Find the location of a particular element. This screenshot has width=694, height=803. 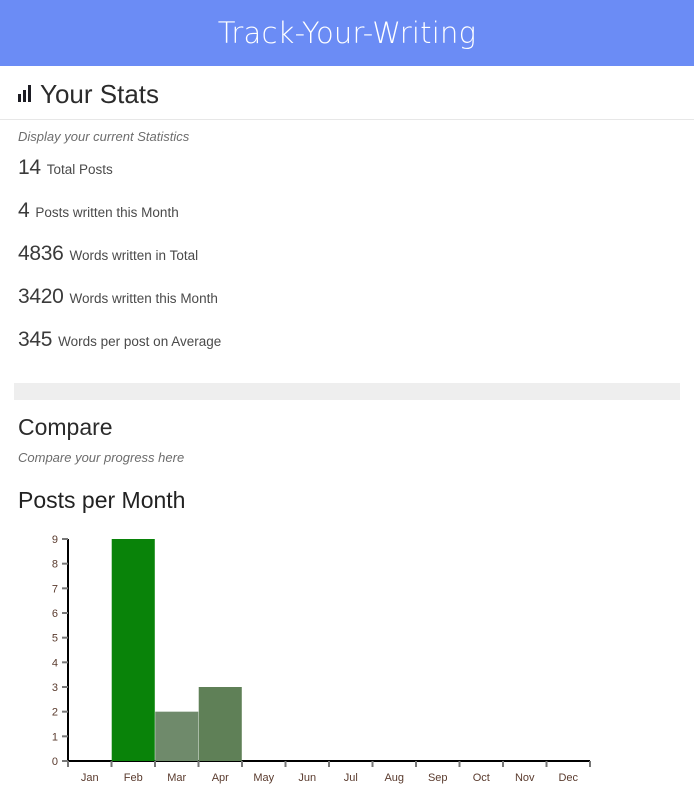

stat-label: Total Posts is located at coordinates (79, 169).